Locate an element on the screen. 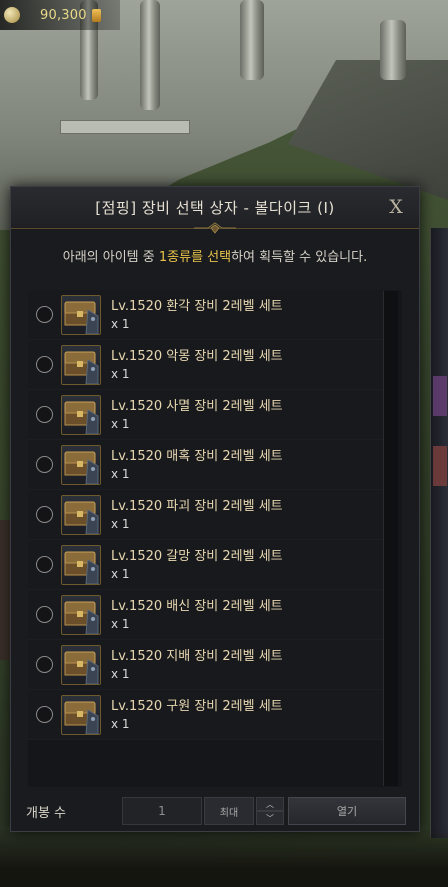 Image resolution: width=448 pixels, height=887 pixels. list-item: Lv.1520 갈망 장비 2레벨 세트 x 1 is located at coordinates (206, 565).